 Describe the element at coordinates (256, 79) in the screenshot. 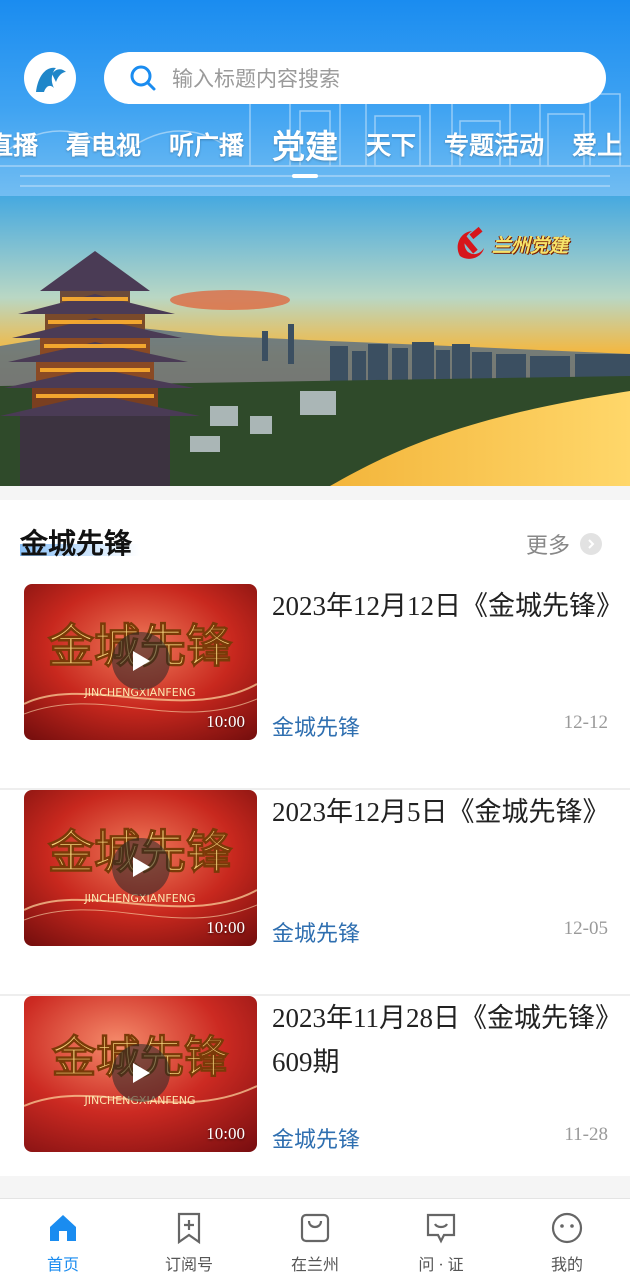

I see `search-placeholder: 输入标题内容搜索` at that location.